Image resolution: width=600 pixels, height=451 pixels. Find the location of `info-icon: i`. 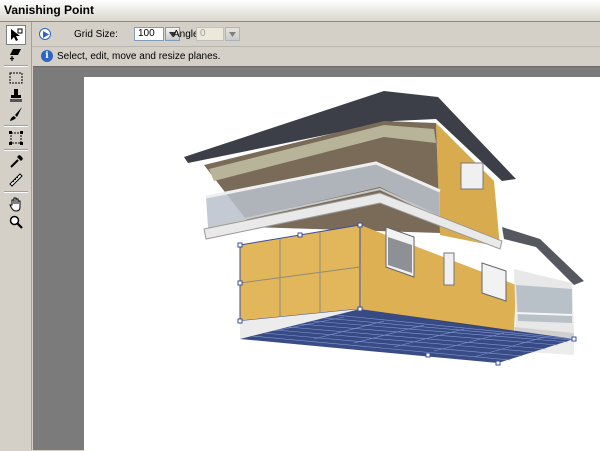

info-icon: i is located at coordinates (47, 56).